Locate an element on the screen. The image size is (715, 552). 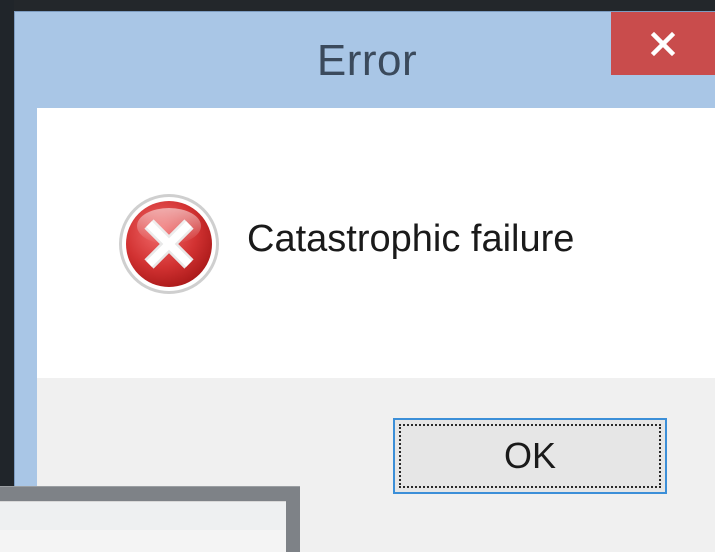
background-window-content is located at coordinates (143, 526).